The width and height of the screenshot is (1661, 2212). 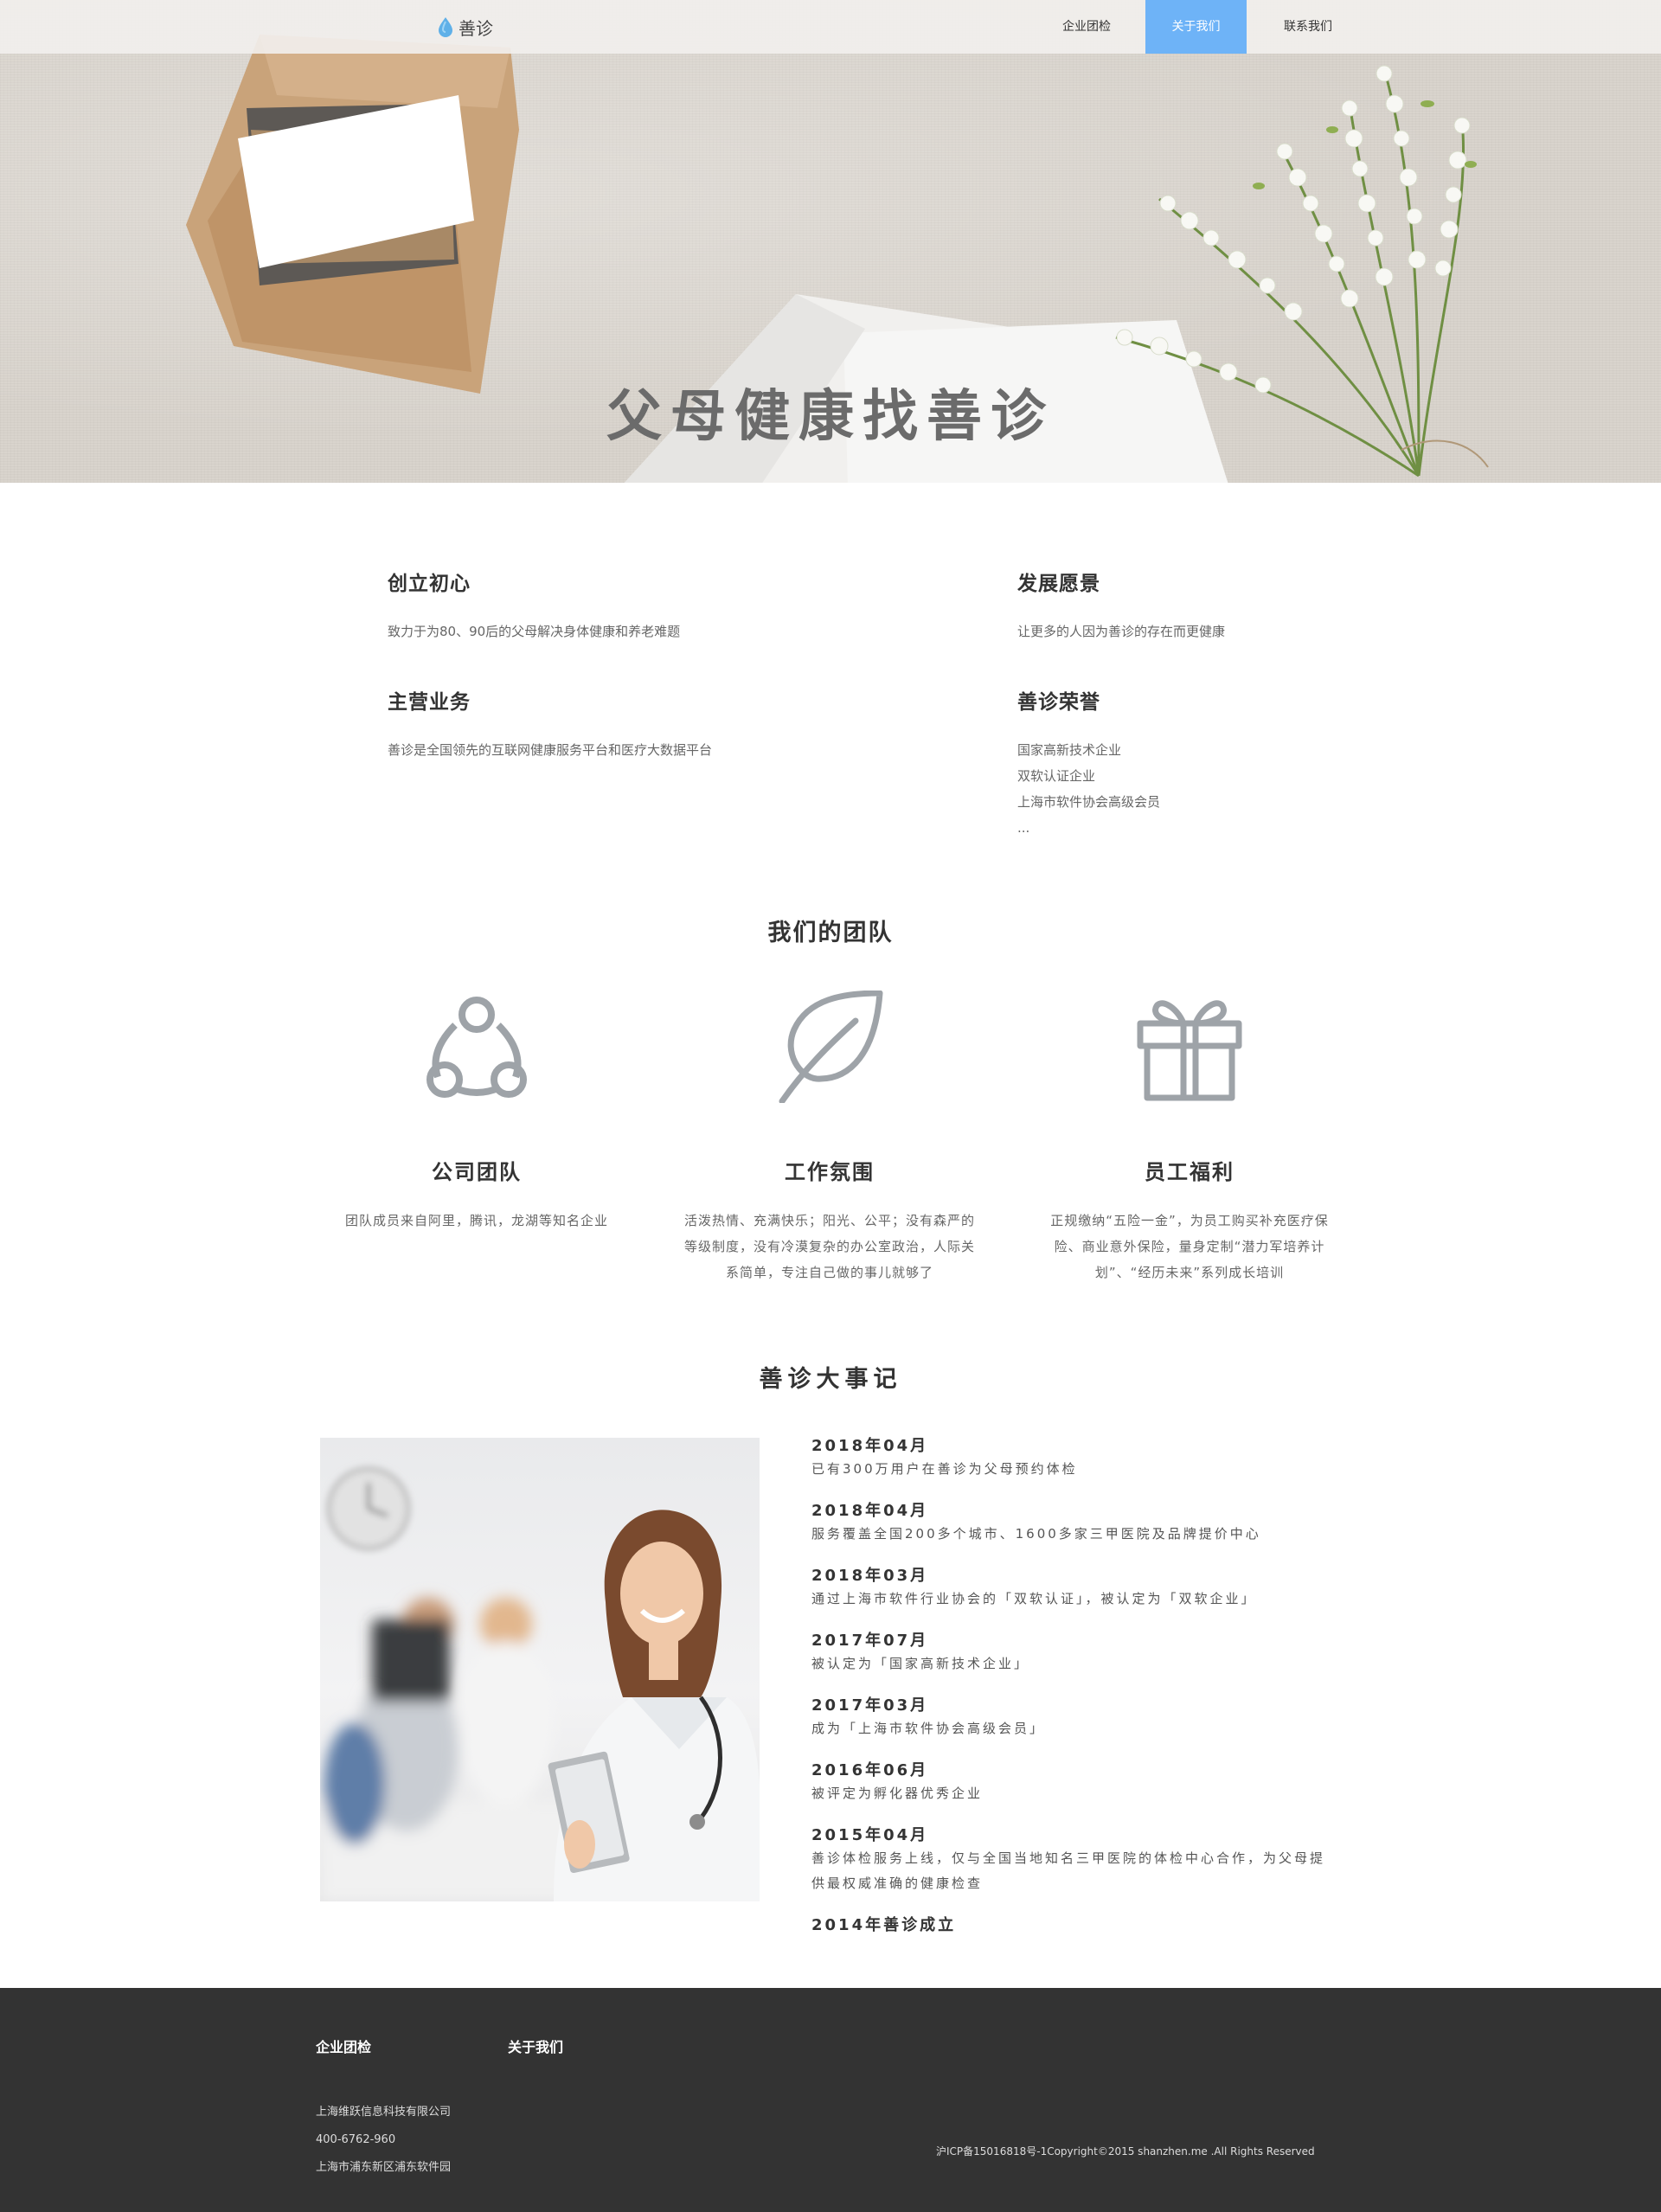 I want to click on timeline-desc: 服务覆盖全国200多个城市、1600多家三甲医院及品牌提价中心, so click(x=1036, y=1534).